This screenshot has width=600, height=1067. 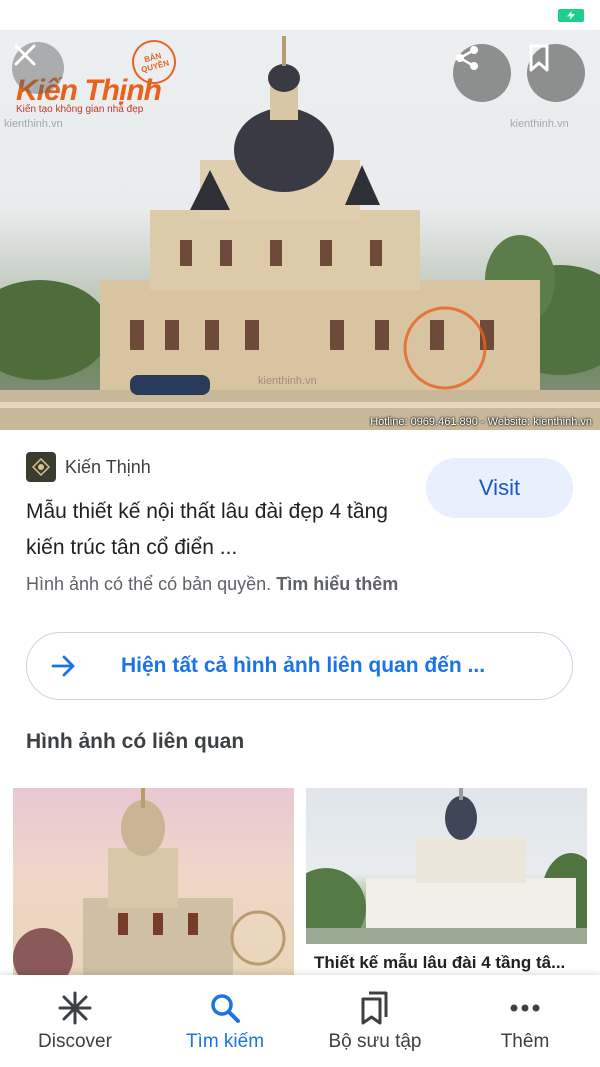 What do you see at coordinates (38, 68) in the screenshot?
I see `close-button` at bounding box center [38, 68].